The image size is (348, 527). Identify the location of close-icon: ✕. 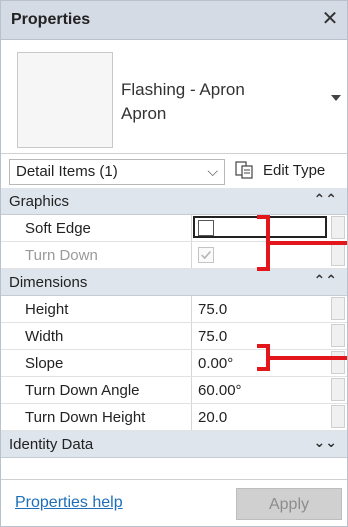
(330, 19).